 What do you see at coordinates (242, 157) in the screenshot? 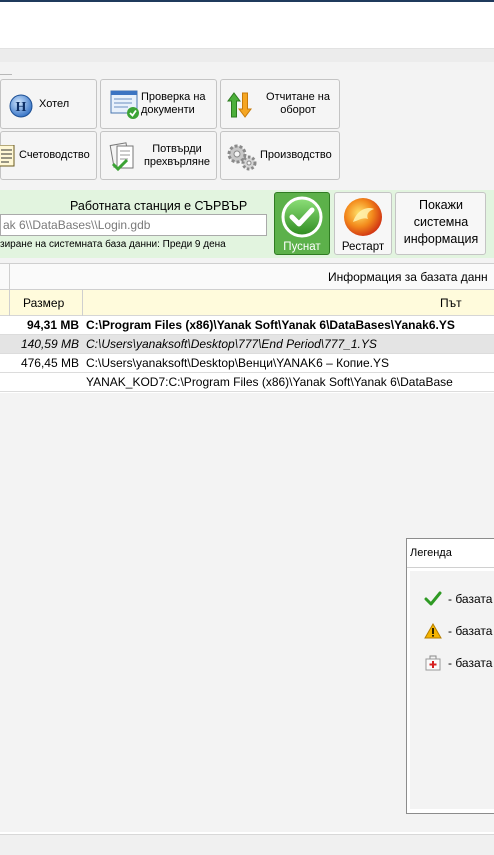
I see `gears-icon` at bounding box center [242, 157].